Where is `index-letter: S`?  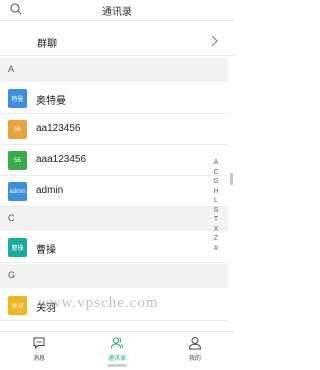
index-letter: S is located at coordinates (216, 211).